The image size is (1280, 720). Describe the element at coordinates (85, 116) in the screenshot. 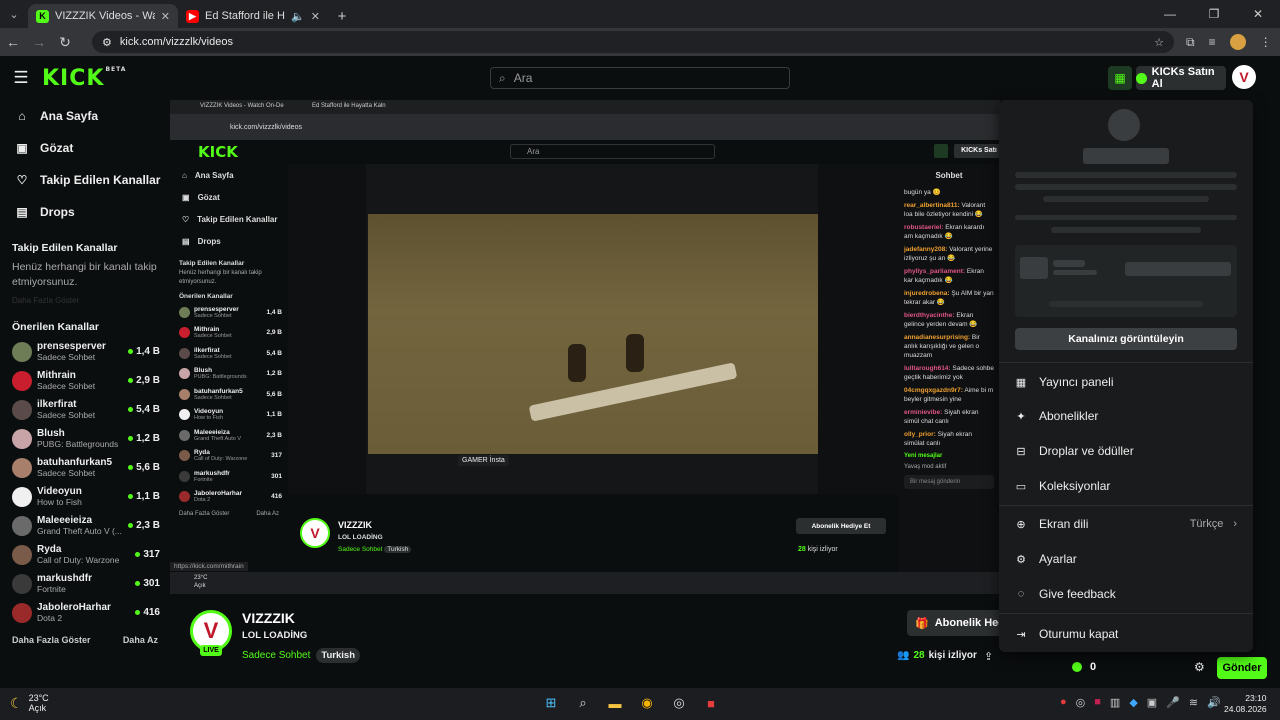

I see `nav-home: ⌂ Ana Sayfa` at that location.